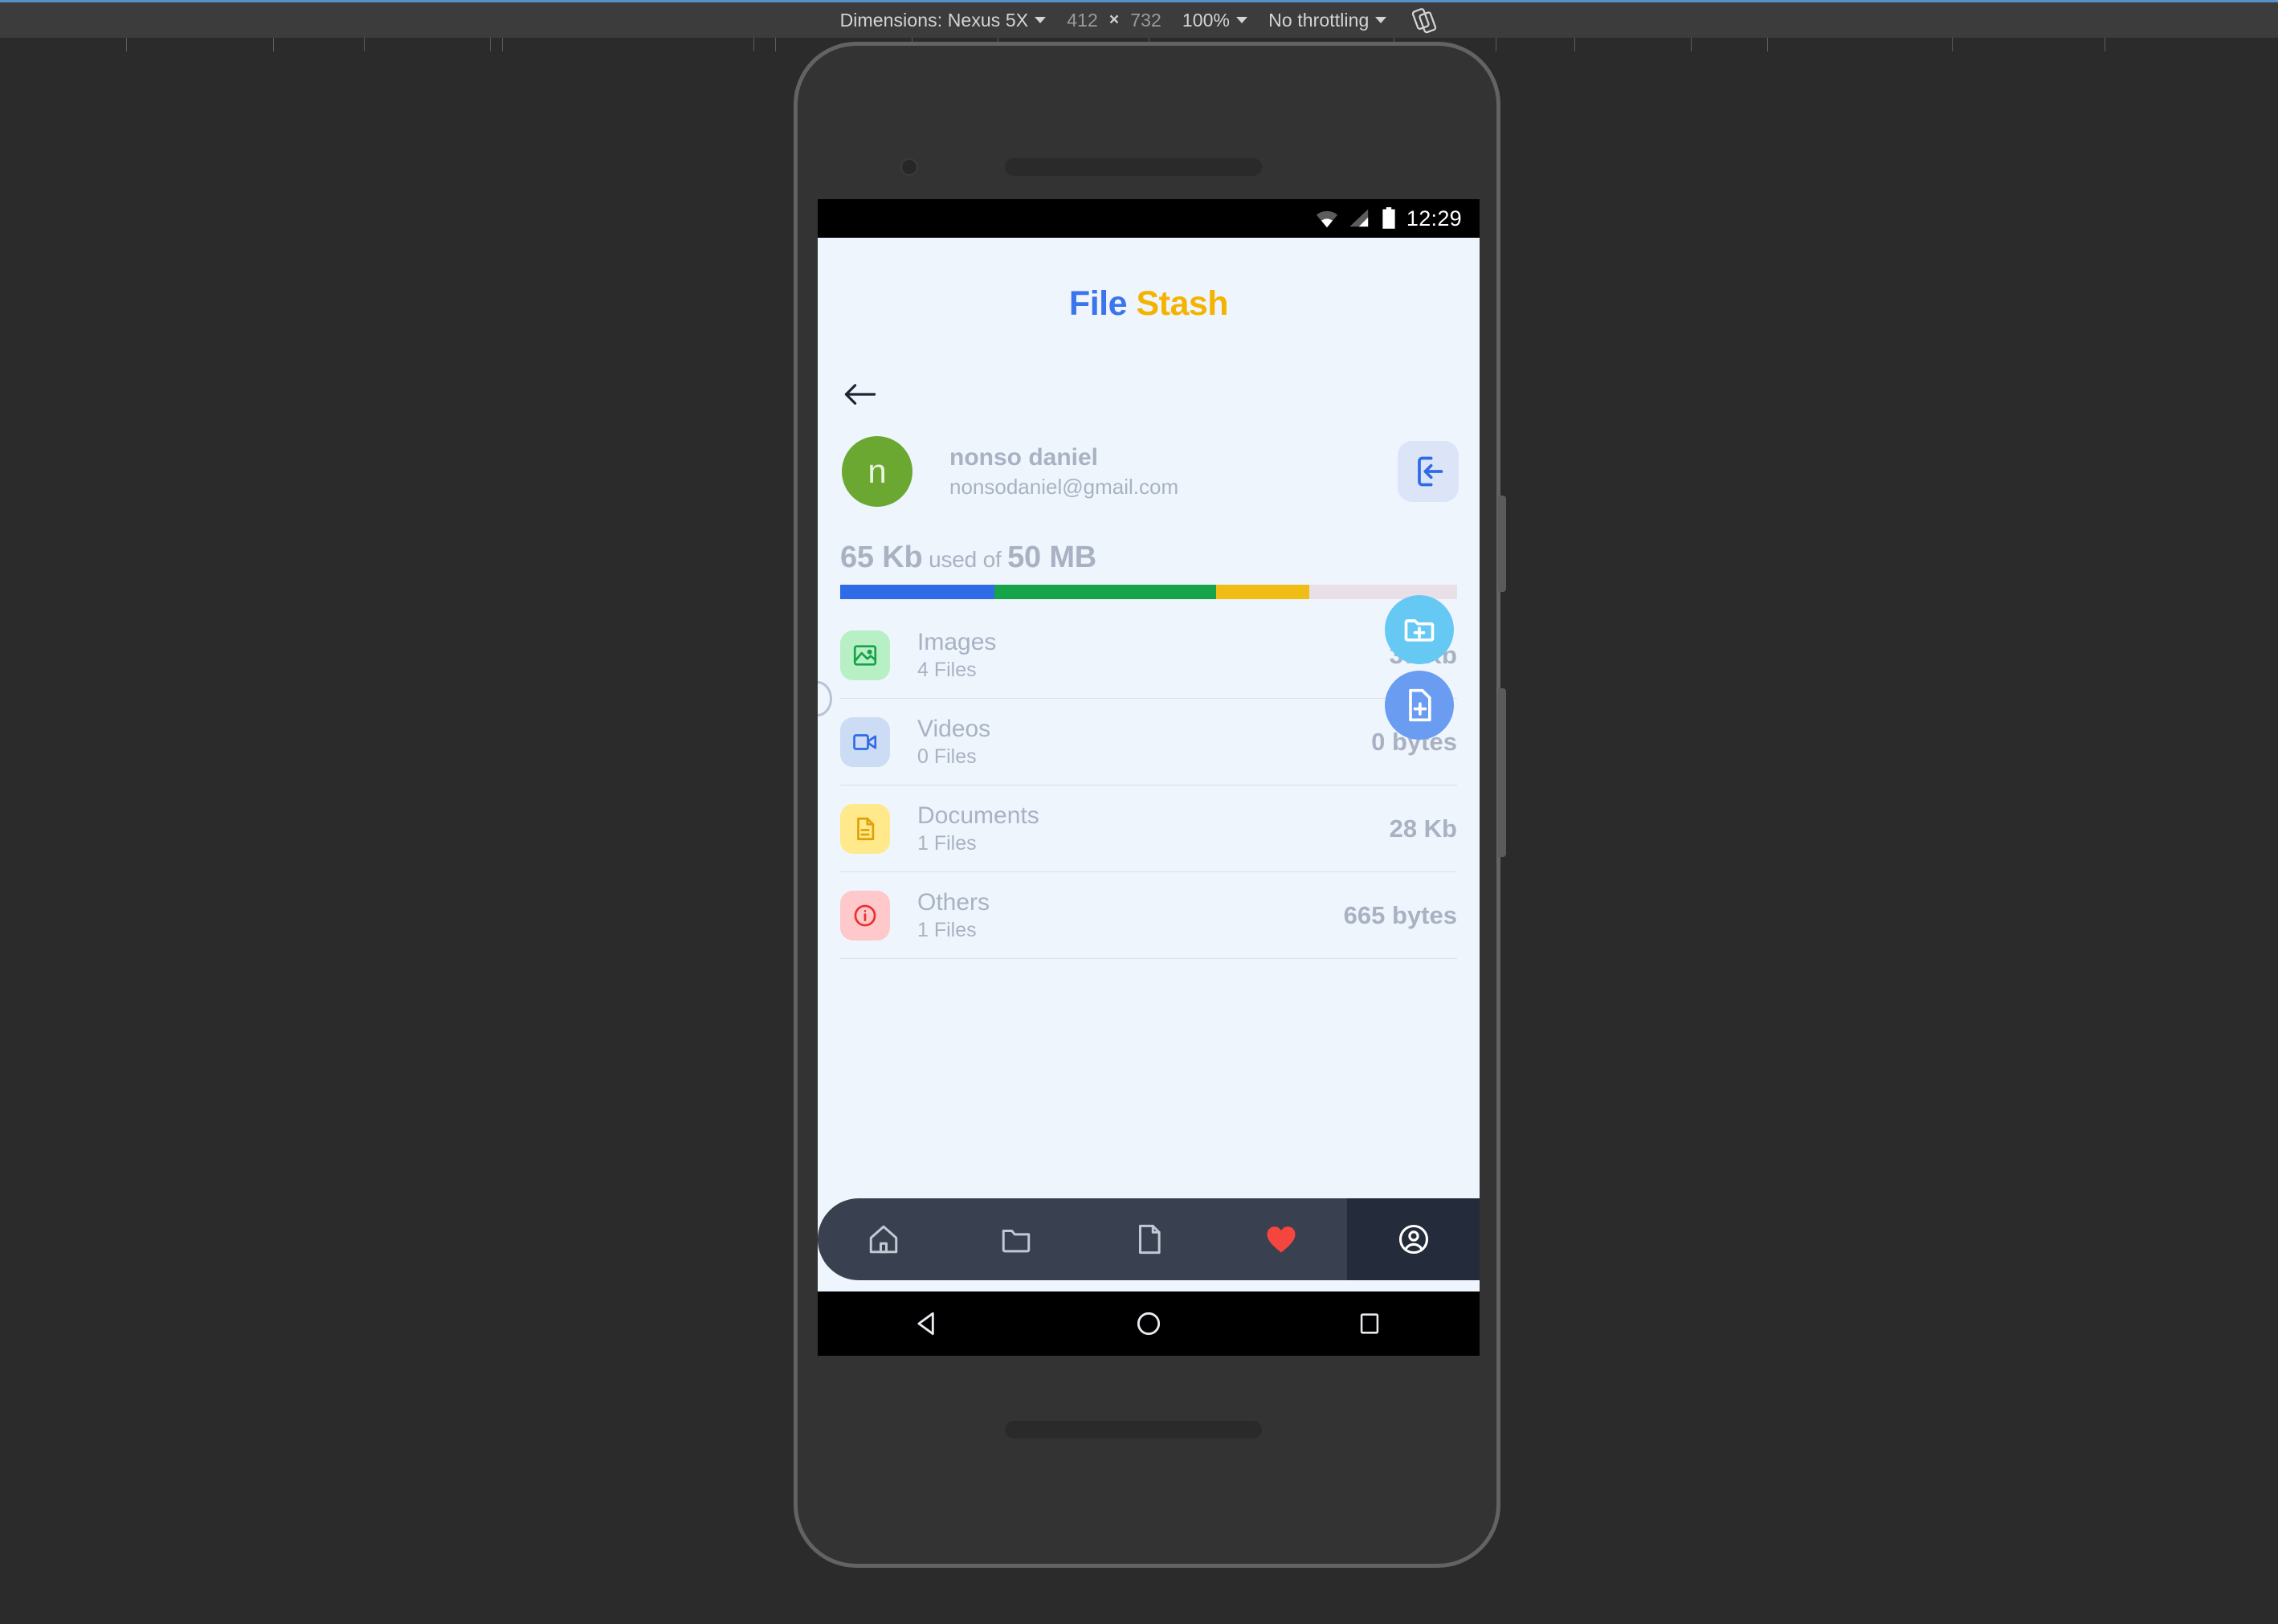 Image resolution: width=2278 pixels, height=1624 pixels. I want to click on avatar-initial: n, so click(877, 471).